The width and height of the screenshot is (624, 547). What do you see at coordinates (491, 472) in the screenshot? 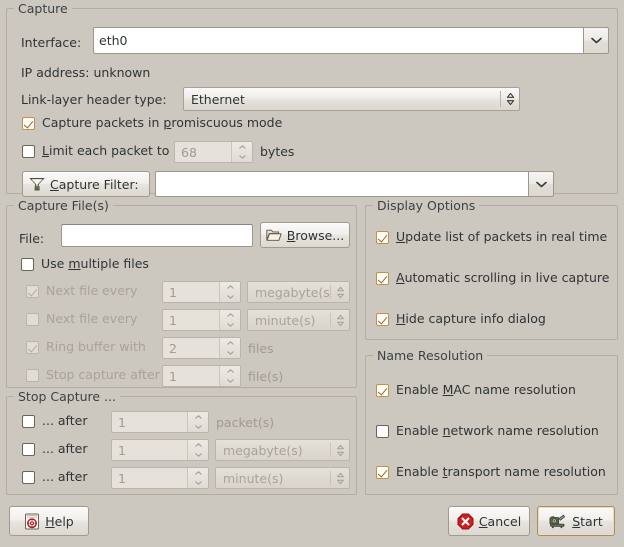
I see `enable-transport-name-resolution-checkbox: Enable transport name resolution` at bounding box center [491, 472].